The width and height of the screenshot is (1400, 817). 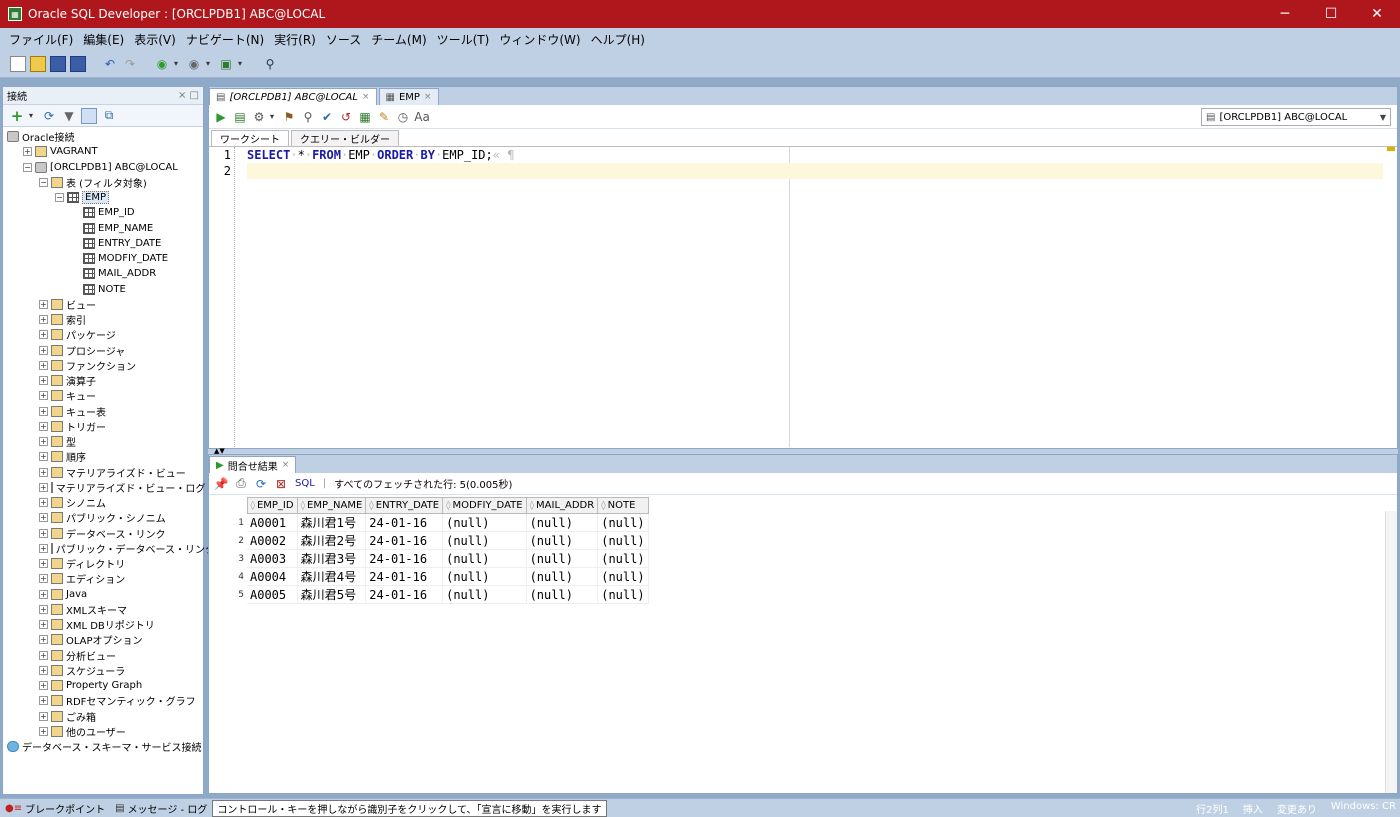 I want to click on grid-cell: 24-01-16, so click(x=404, y=540).